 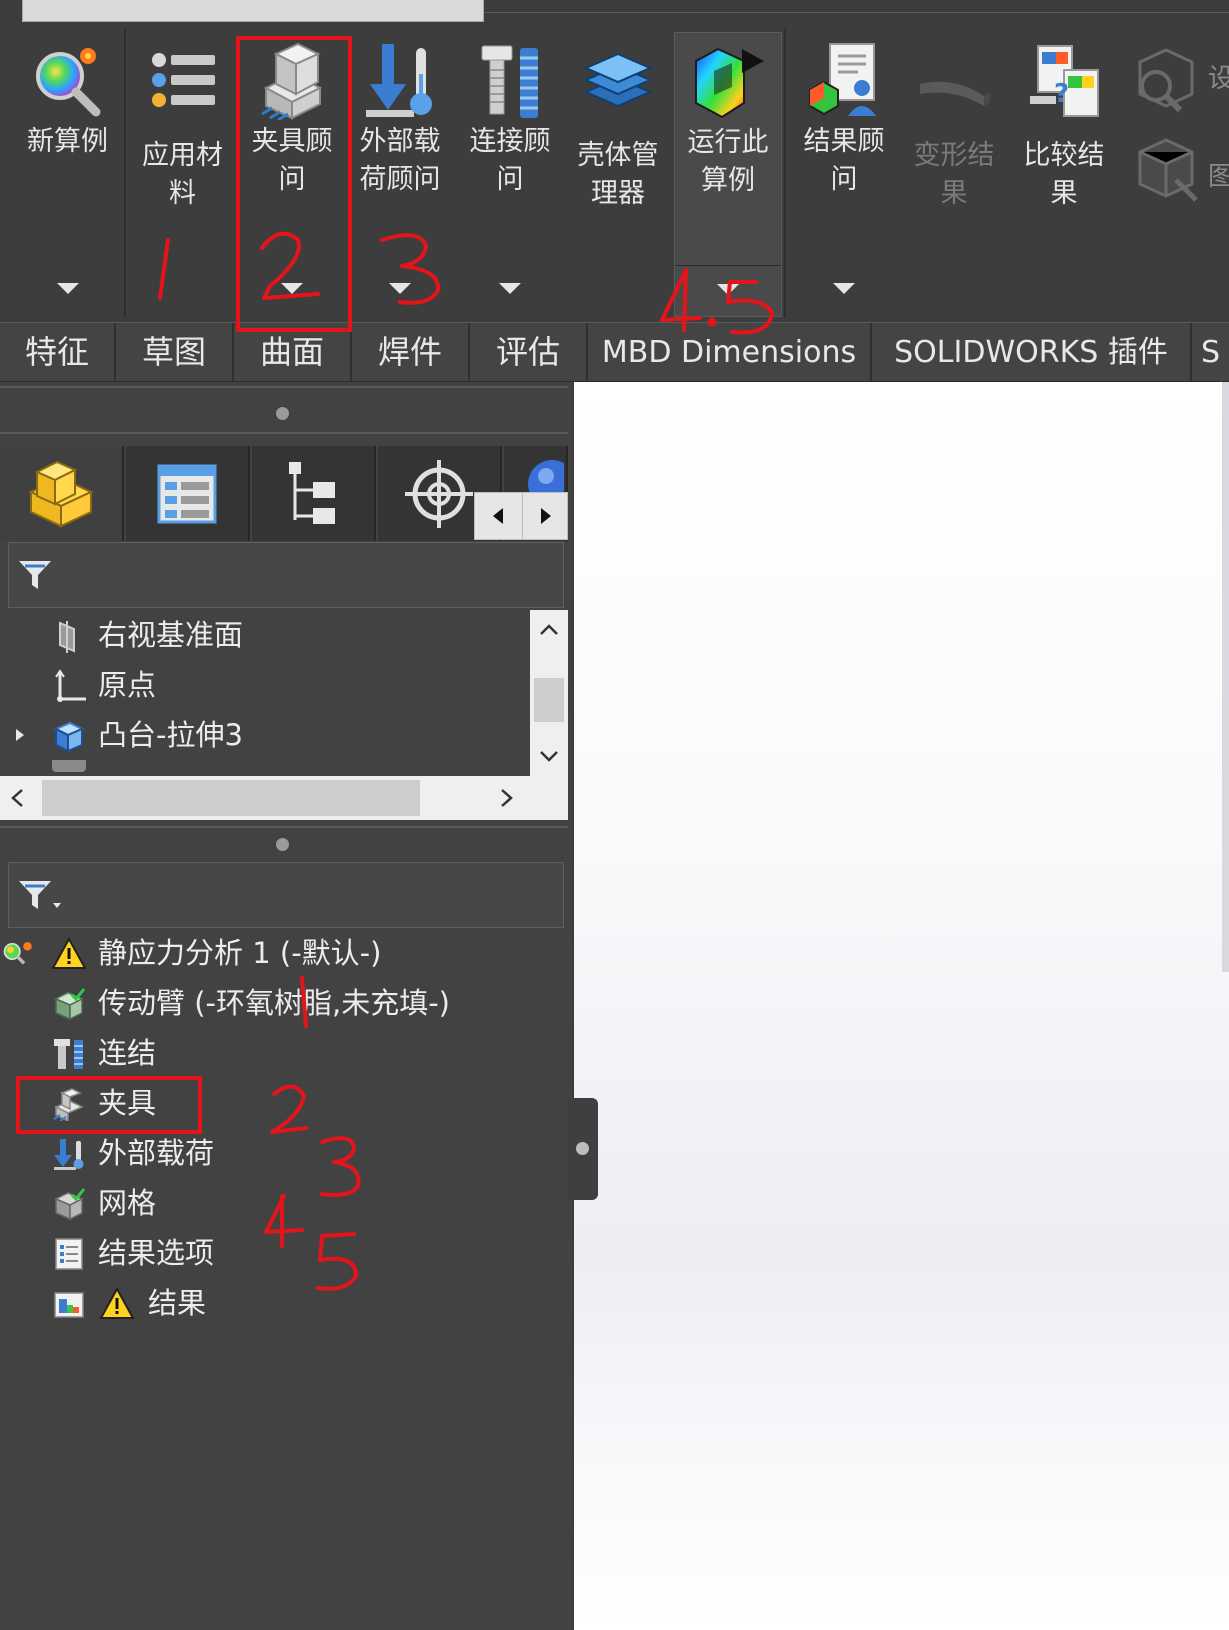 What do you see at coordinates (69, 1154) in the screenshot?
I see `external-loads-icon` at bounding box center [69, 1154].